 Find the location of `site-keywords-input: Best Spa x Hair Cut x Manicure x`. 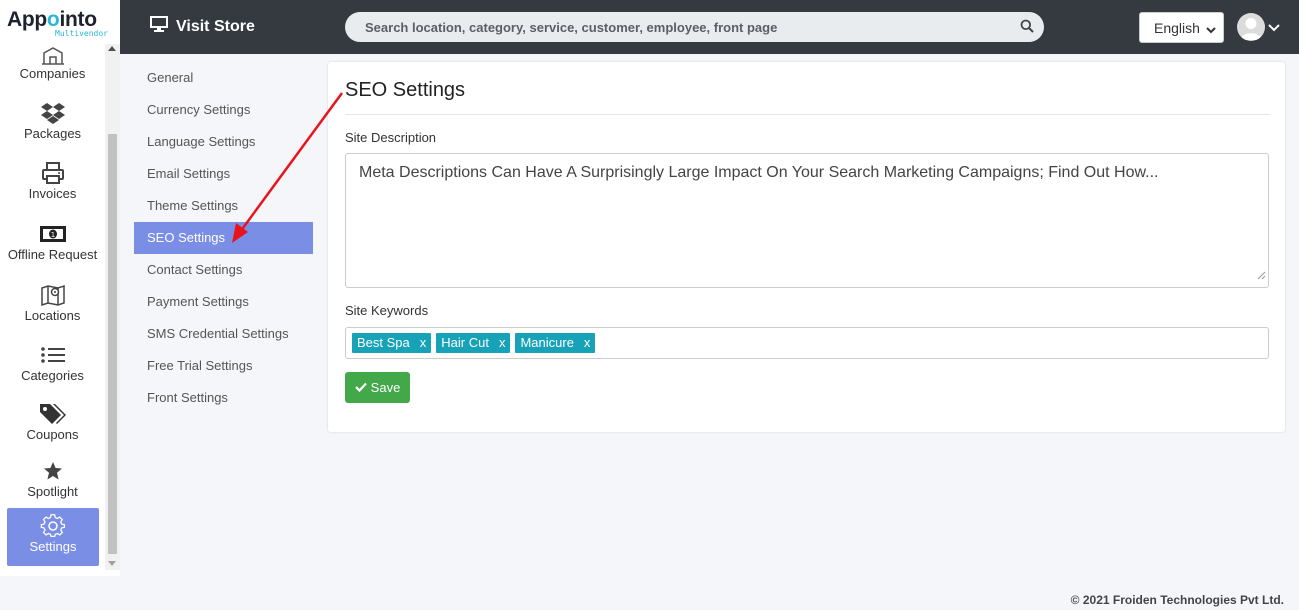

site-keywords-input: Best Spa x Hair Cut x Manicure x is located at coordinates (807, 343).